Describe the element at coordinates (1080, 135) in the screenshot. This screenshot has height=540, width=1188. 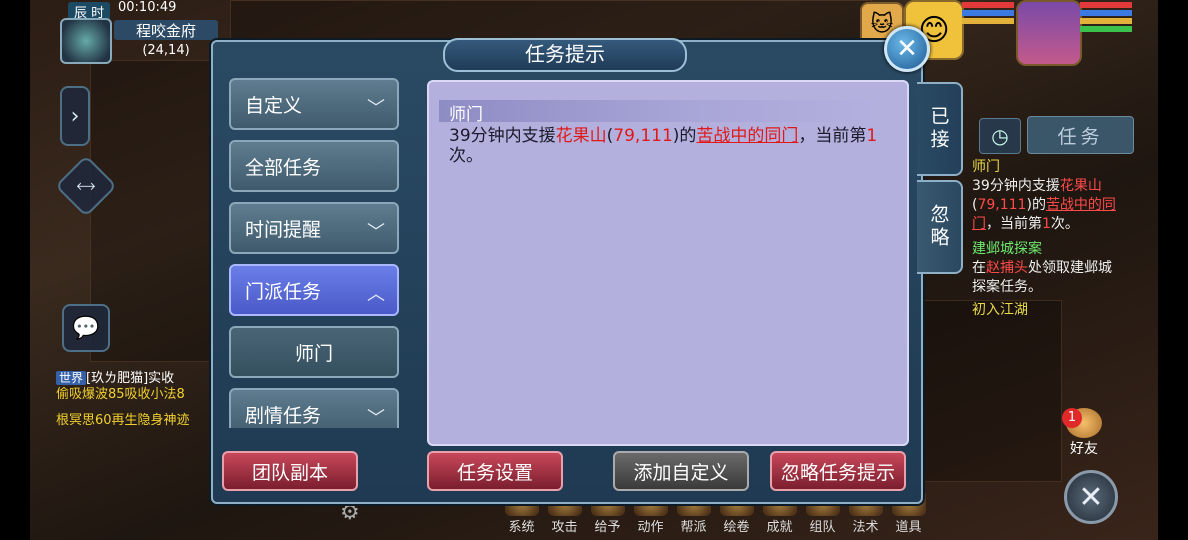
I see `tracker-tab-quest: 任务` at that location.